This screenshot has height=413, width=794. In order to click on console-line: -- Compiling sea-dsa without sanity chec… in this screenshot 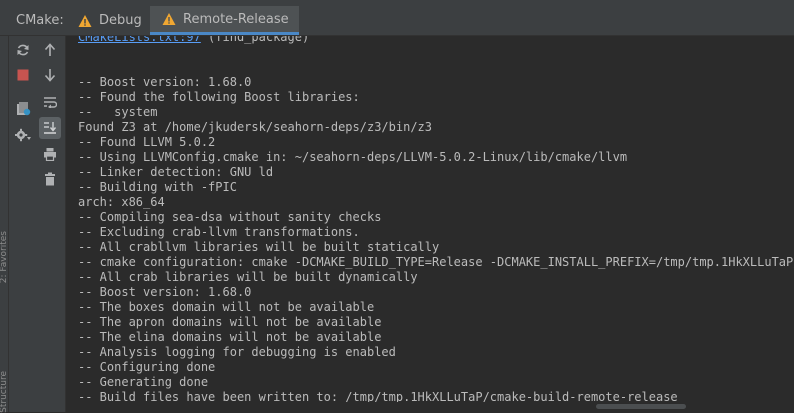, I will do `click(230, 217)`.